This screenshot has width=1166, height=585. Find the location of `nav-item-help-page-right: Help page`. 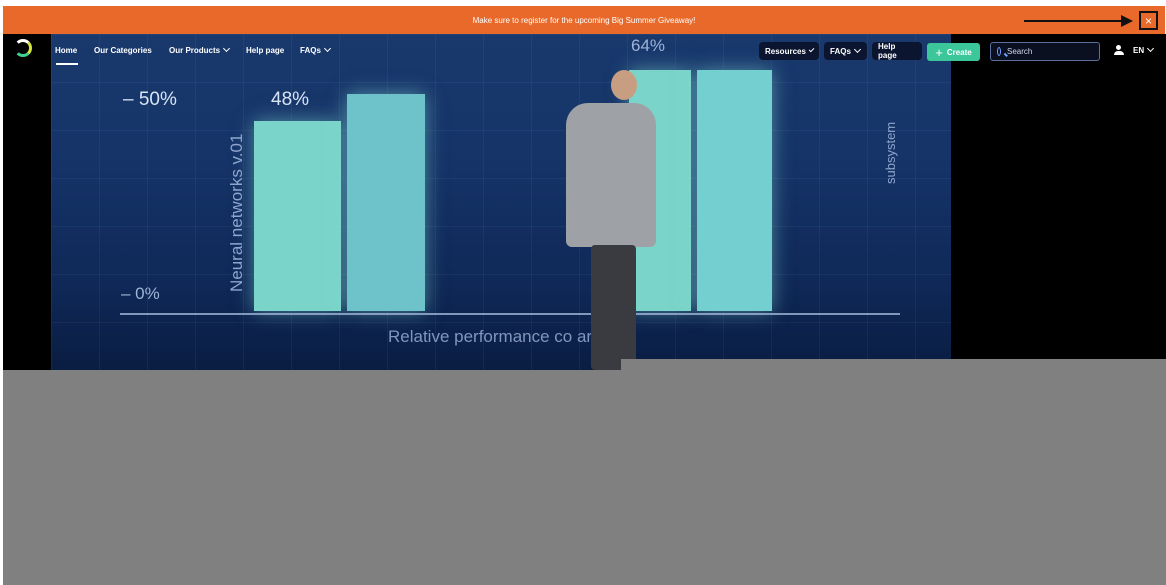

nav-item-help-page-right: Help page is located at coordinates (897, 51).